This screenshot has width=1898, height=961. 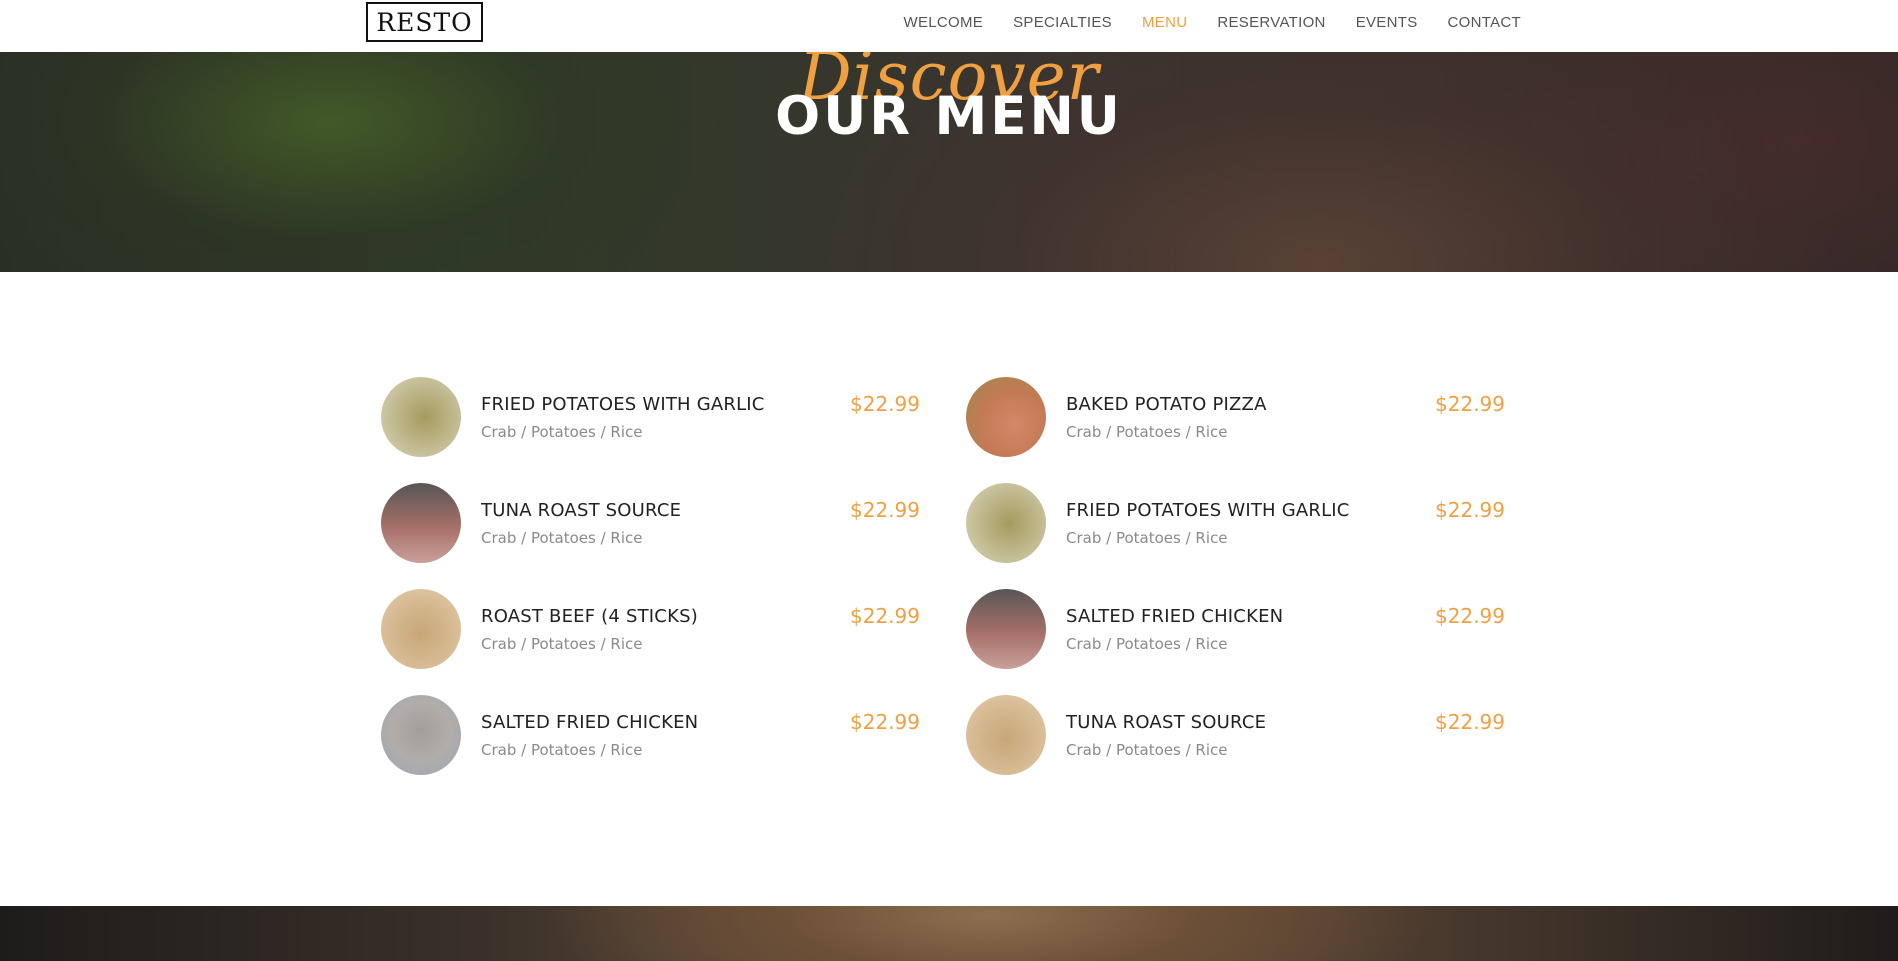 I want to click on nav-link-events: EVENTS, so click(x=1387, y=22).